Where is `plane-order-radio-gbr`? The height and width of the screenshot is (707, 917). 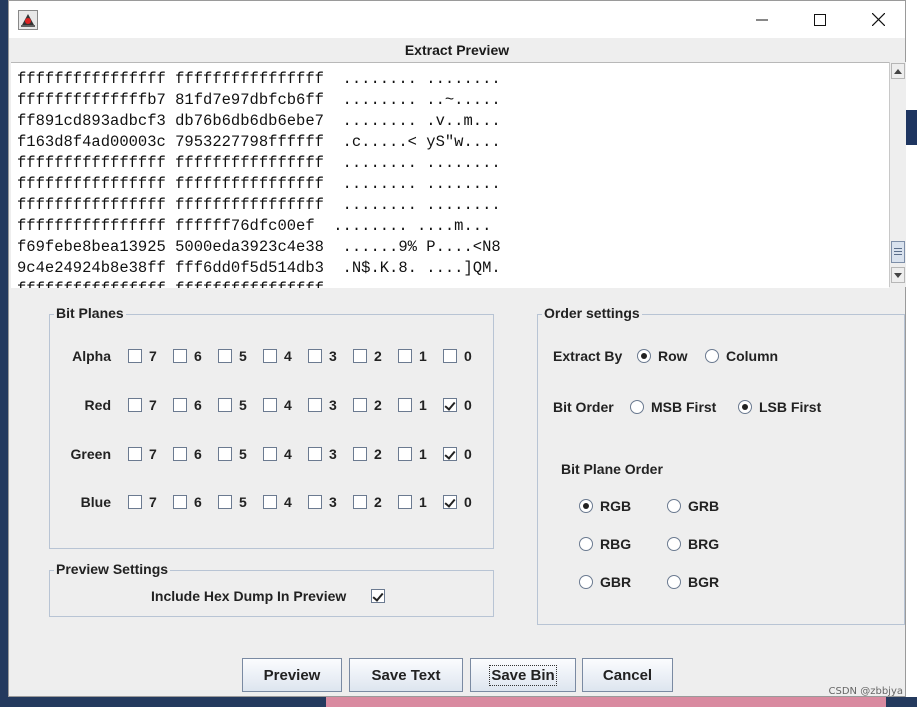 plane-order-radio-gbr is located at coordinates (586, 582).